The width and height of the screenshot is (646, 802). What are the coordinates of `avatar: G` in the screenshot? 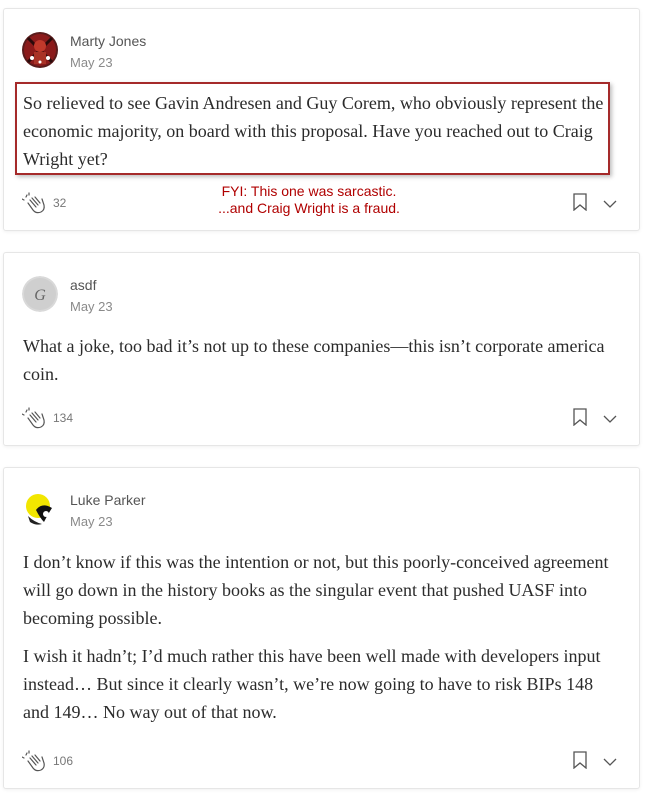 It's located at (40, 294).